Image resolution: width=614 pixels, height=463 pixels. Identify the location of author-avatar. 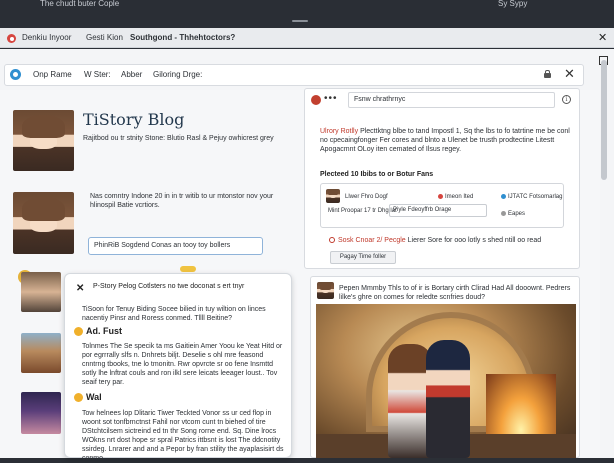
(43, 223).